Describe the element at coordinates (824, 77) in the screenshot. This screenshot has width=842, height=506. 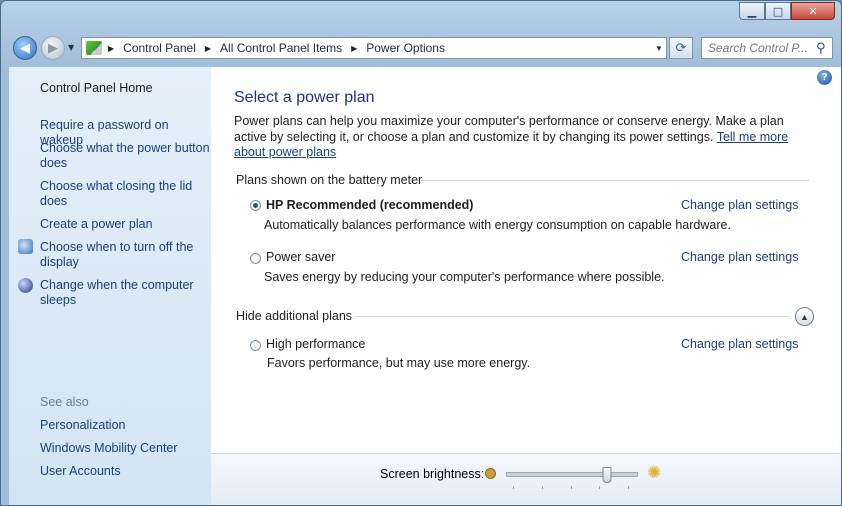
I see `help-icon: ?` at that location.